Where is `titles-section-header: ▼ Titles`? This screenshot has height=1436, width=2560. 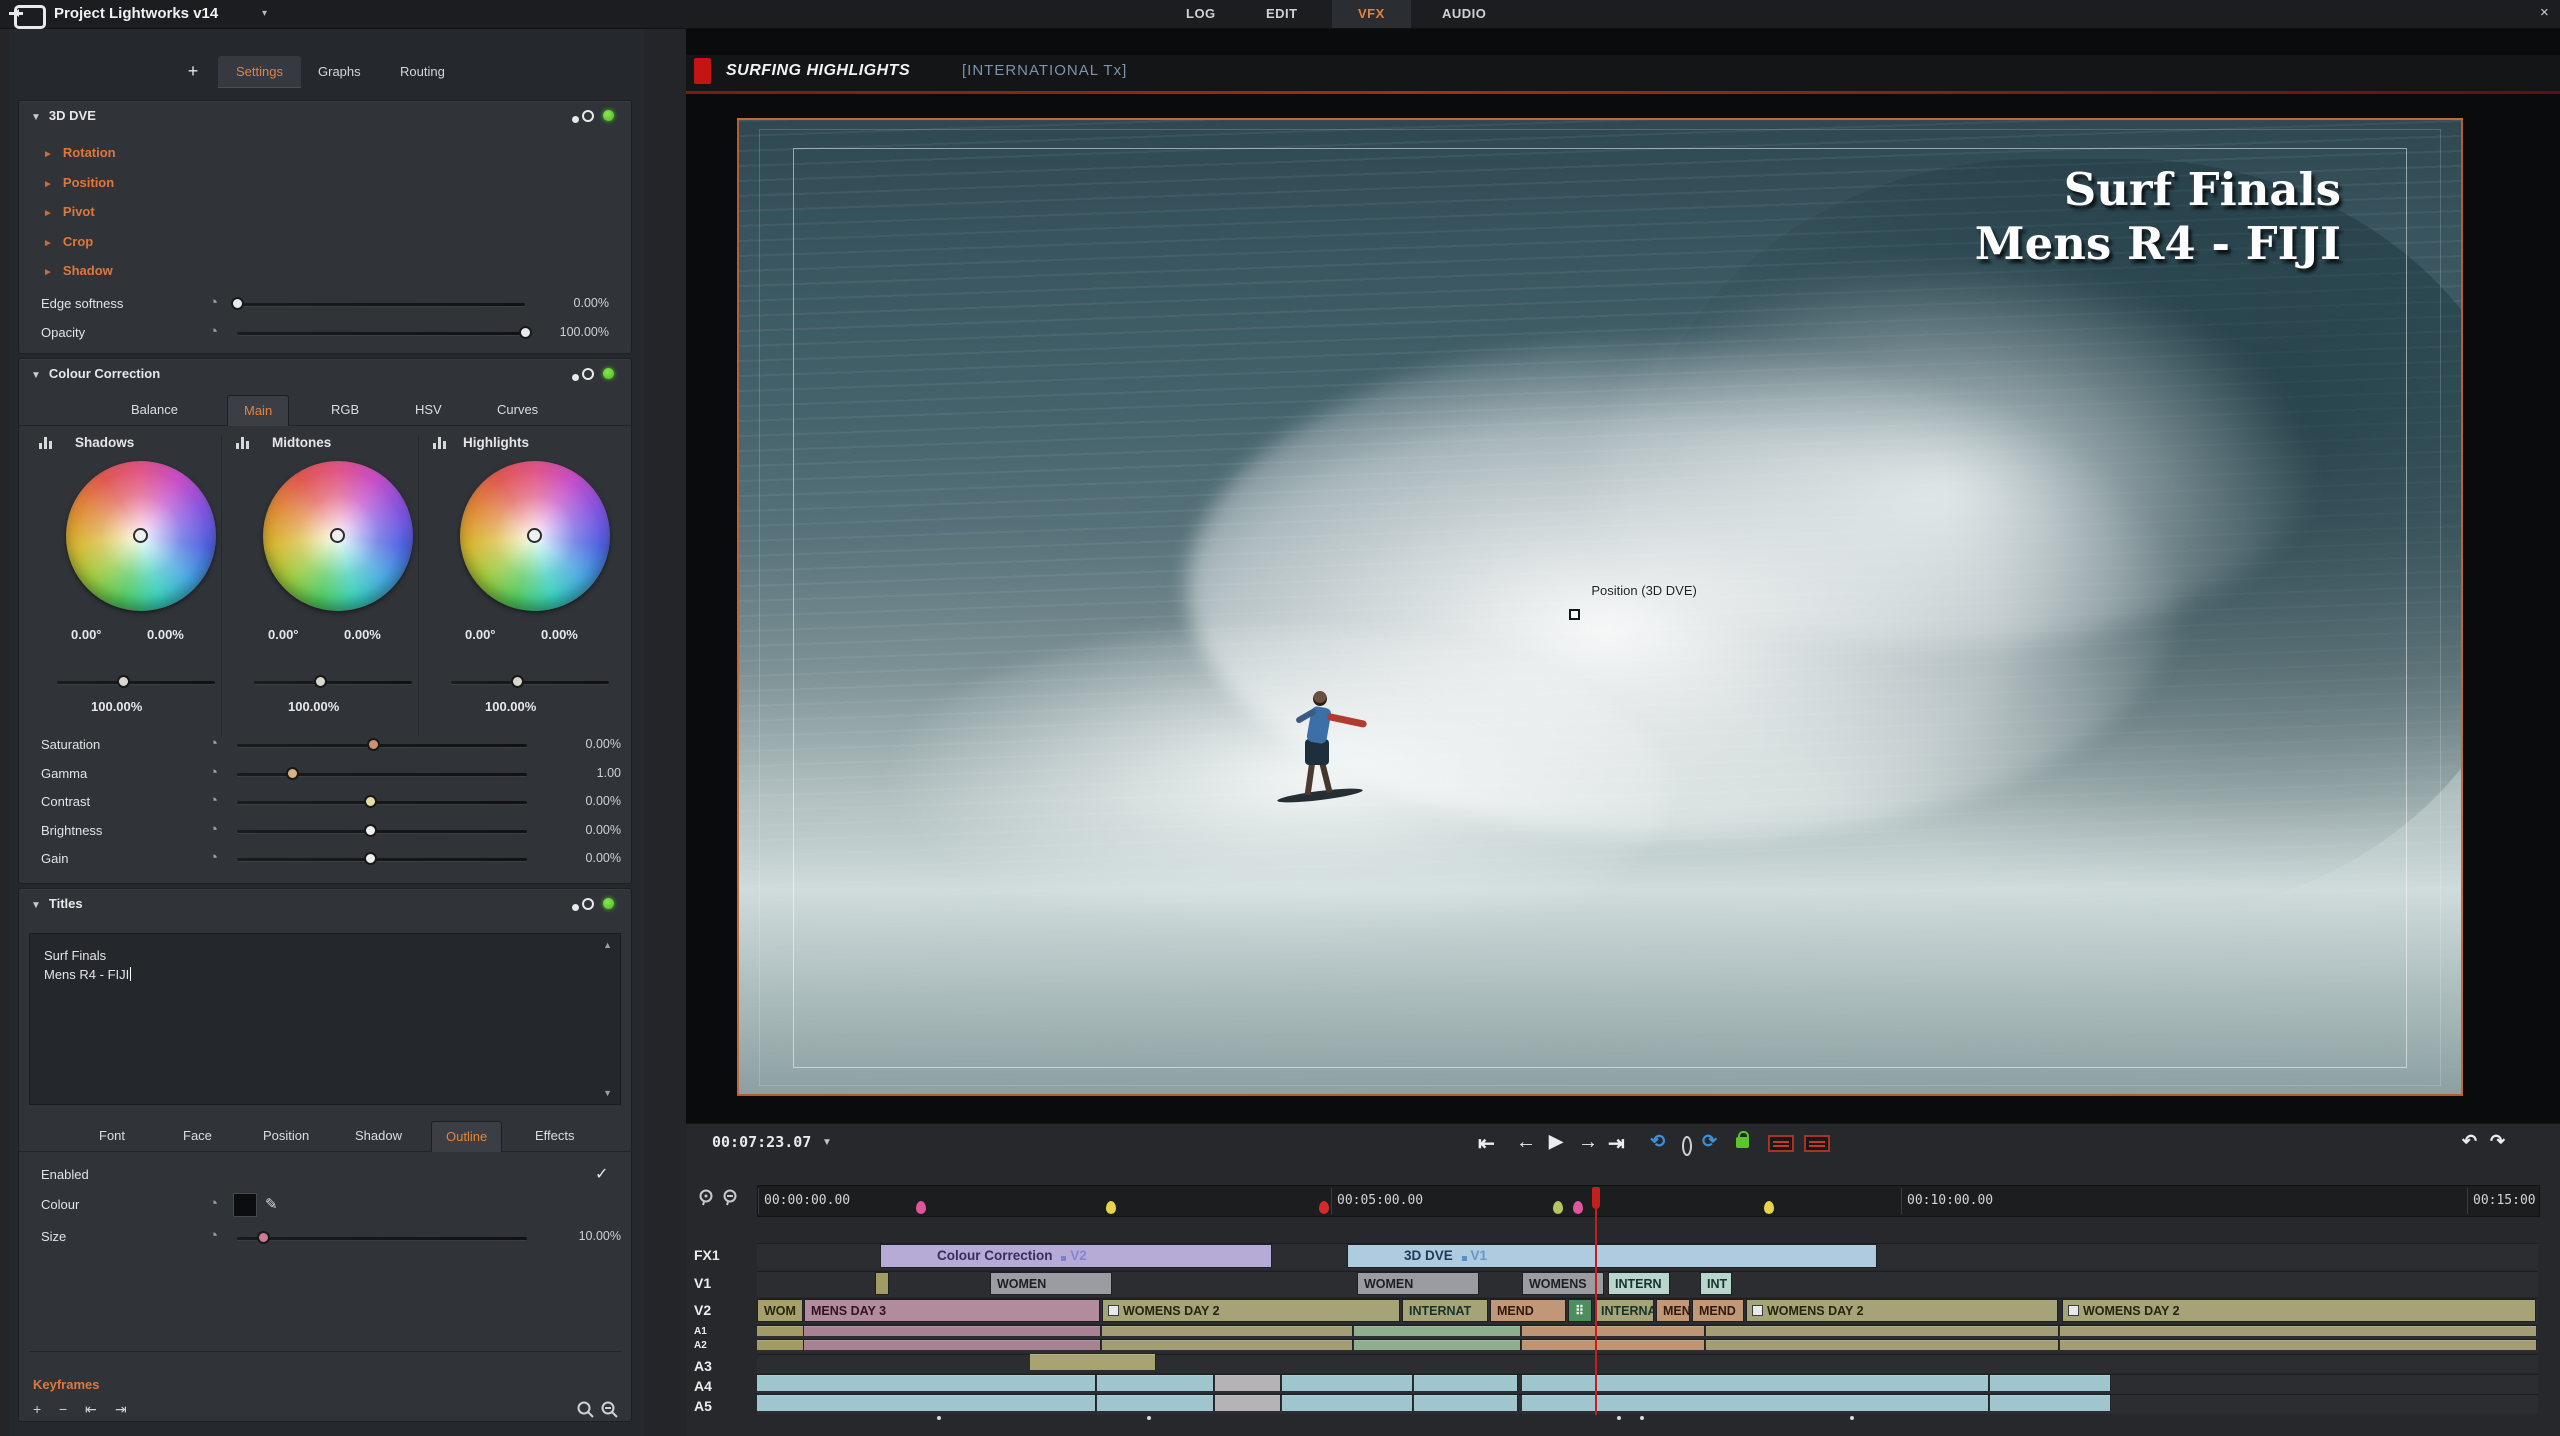
titles-section-header: ▼ Titles is located at coordinates (57, 903).